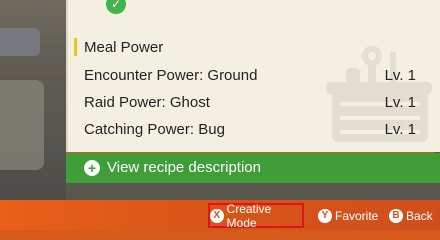  What do you see at coordinates (184, 167) in the screenshot?
I see `view-recipe-label: View recipe description` at bounding box center [184, 167].